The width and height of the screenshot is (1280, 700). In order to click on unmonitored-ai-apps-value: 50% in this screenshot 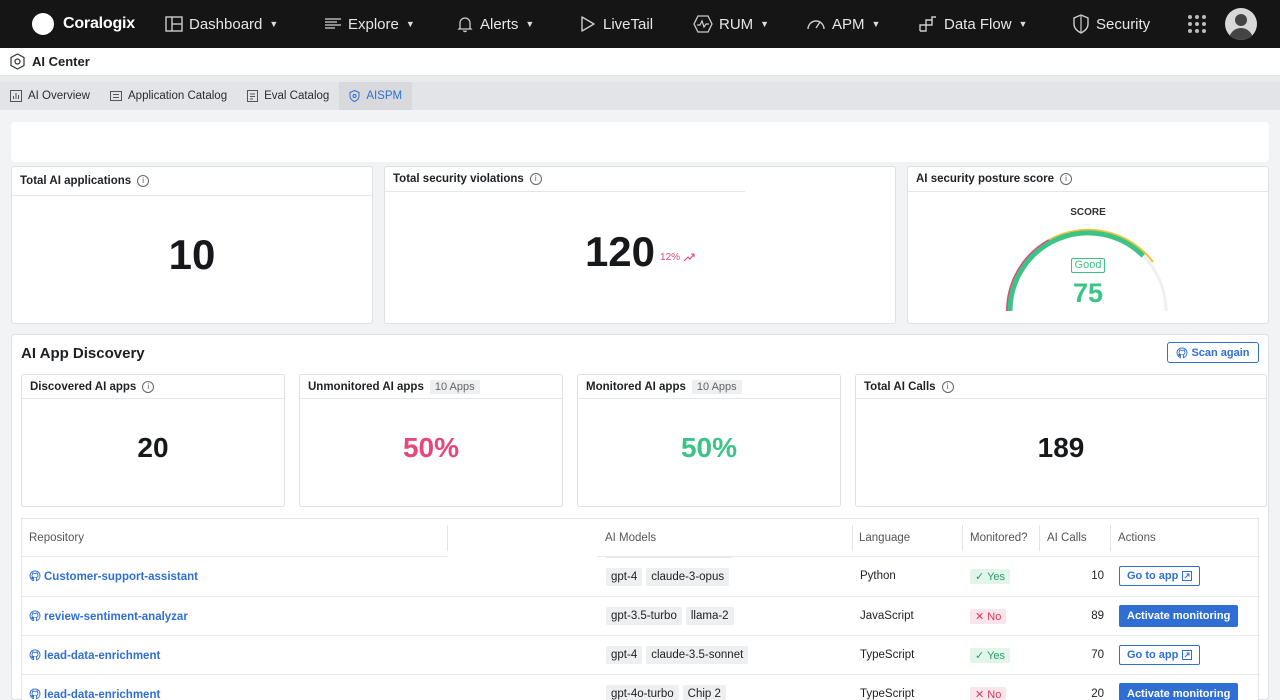, I will do `click(431, 447)`.